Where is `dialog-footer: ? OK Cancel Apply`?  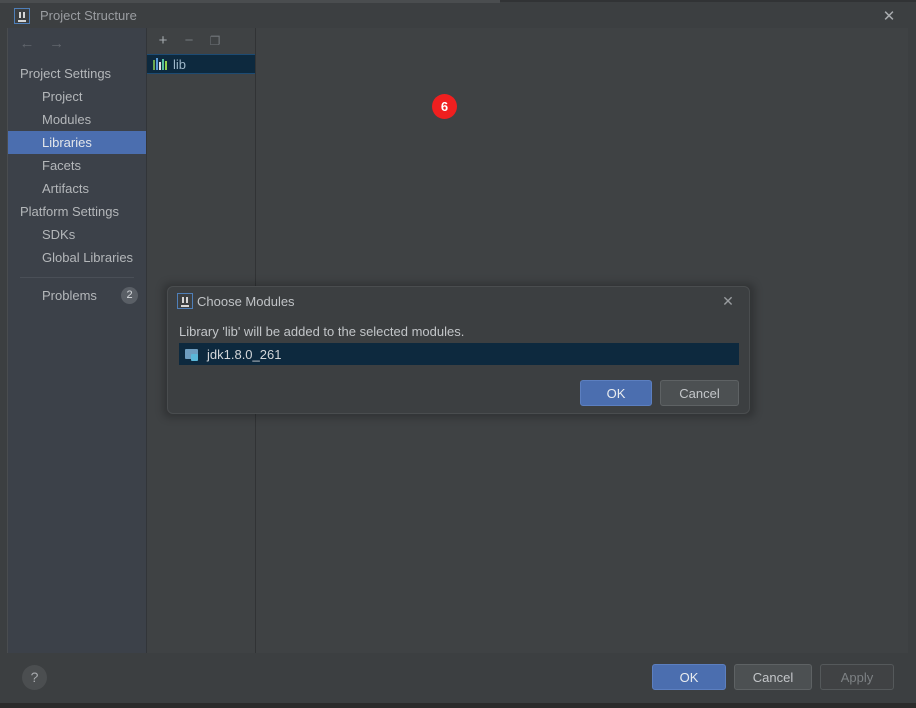
dialog-footer: ? OK Cancel Apply is located at coordinates (458, 678).